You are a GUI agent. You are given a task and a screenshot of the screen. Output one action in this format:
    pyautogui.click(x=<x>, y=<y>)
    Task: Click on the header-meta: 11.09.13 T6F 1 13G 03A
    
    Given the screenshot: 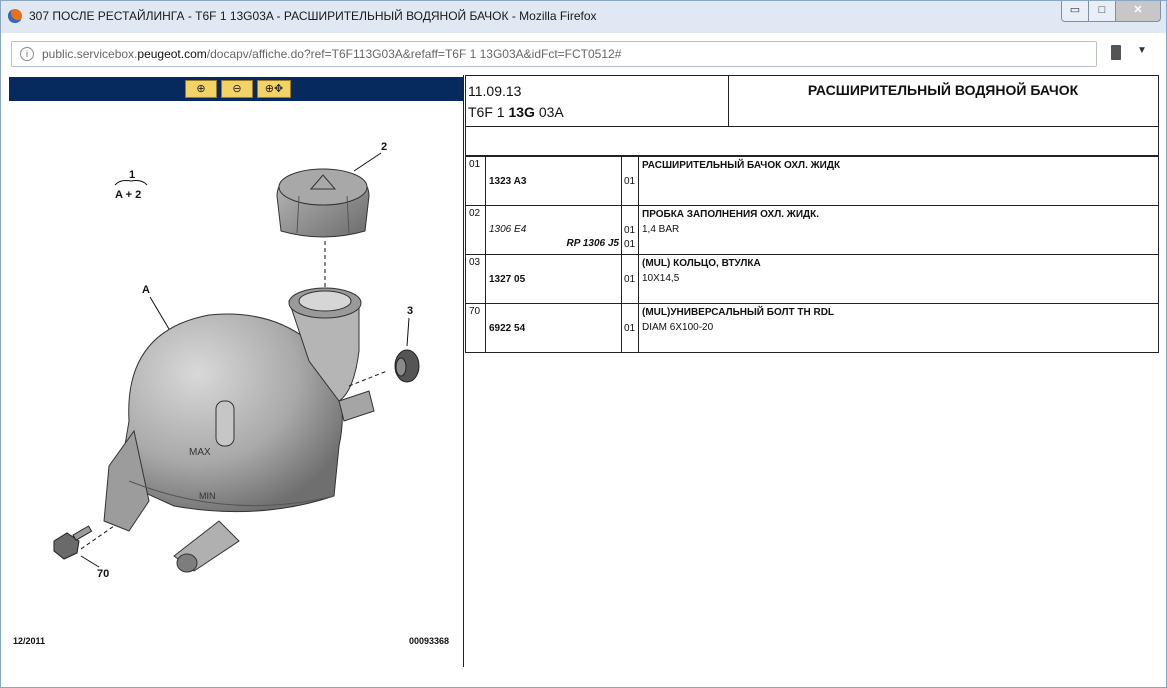 What is the action you would take?
    pyautogui.click(x=597, y=101)
    